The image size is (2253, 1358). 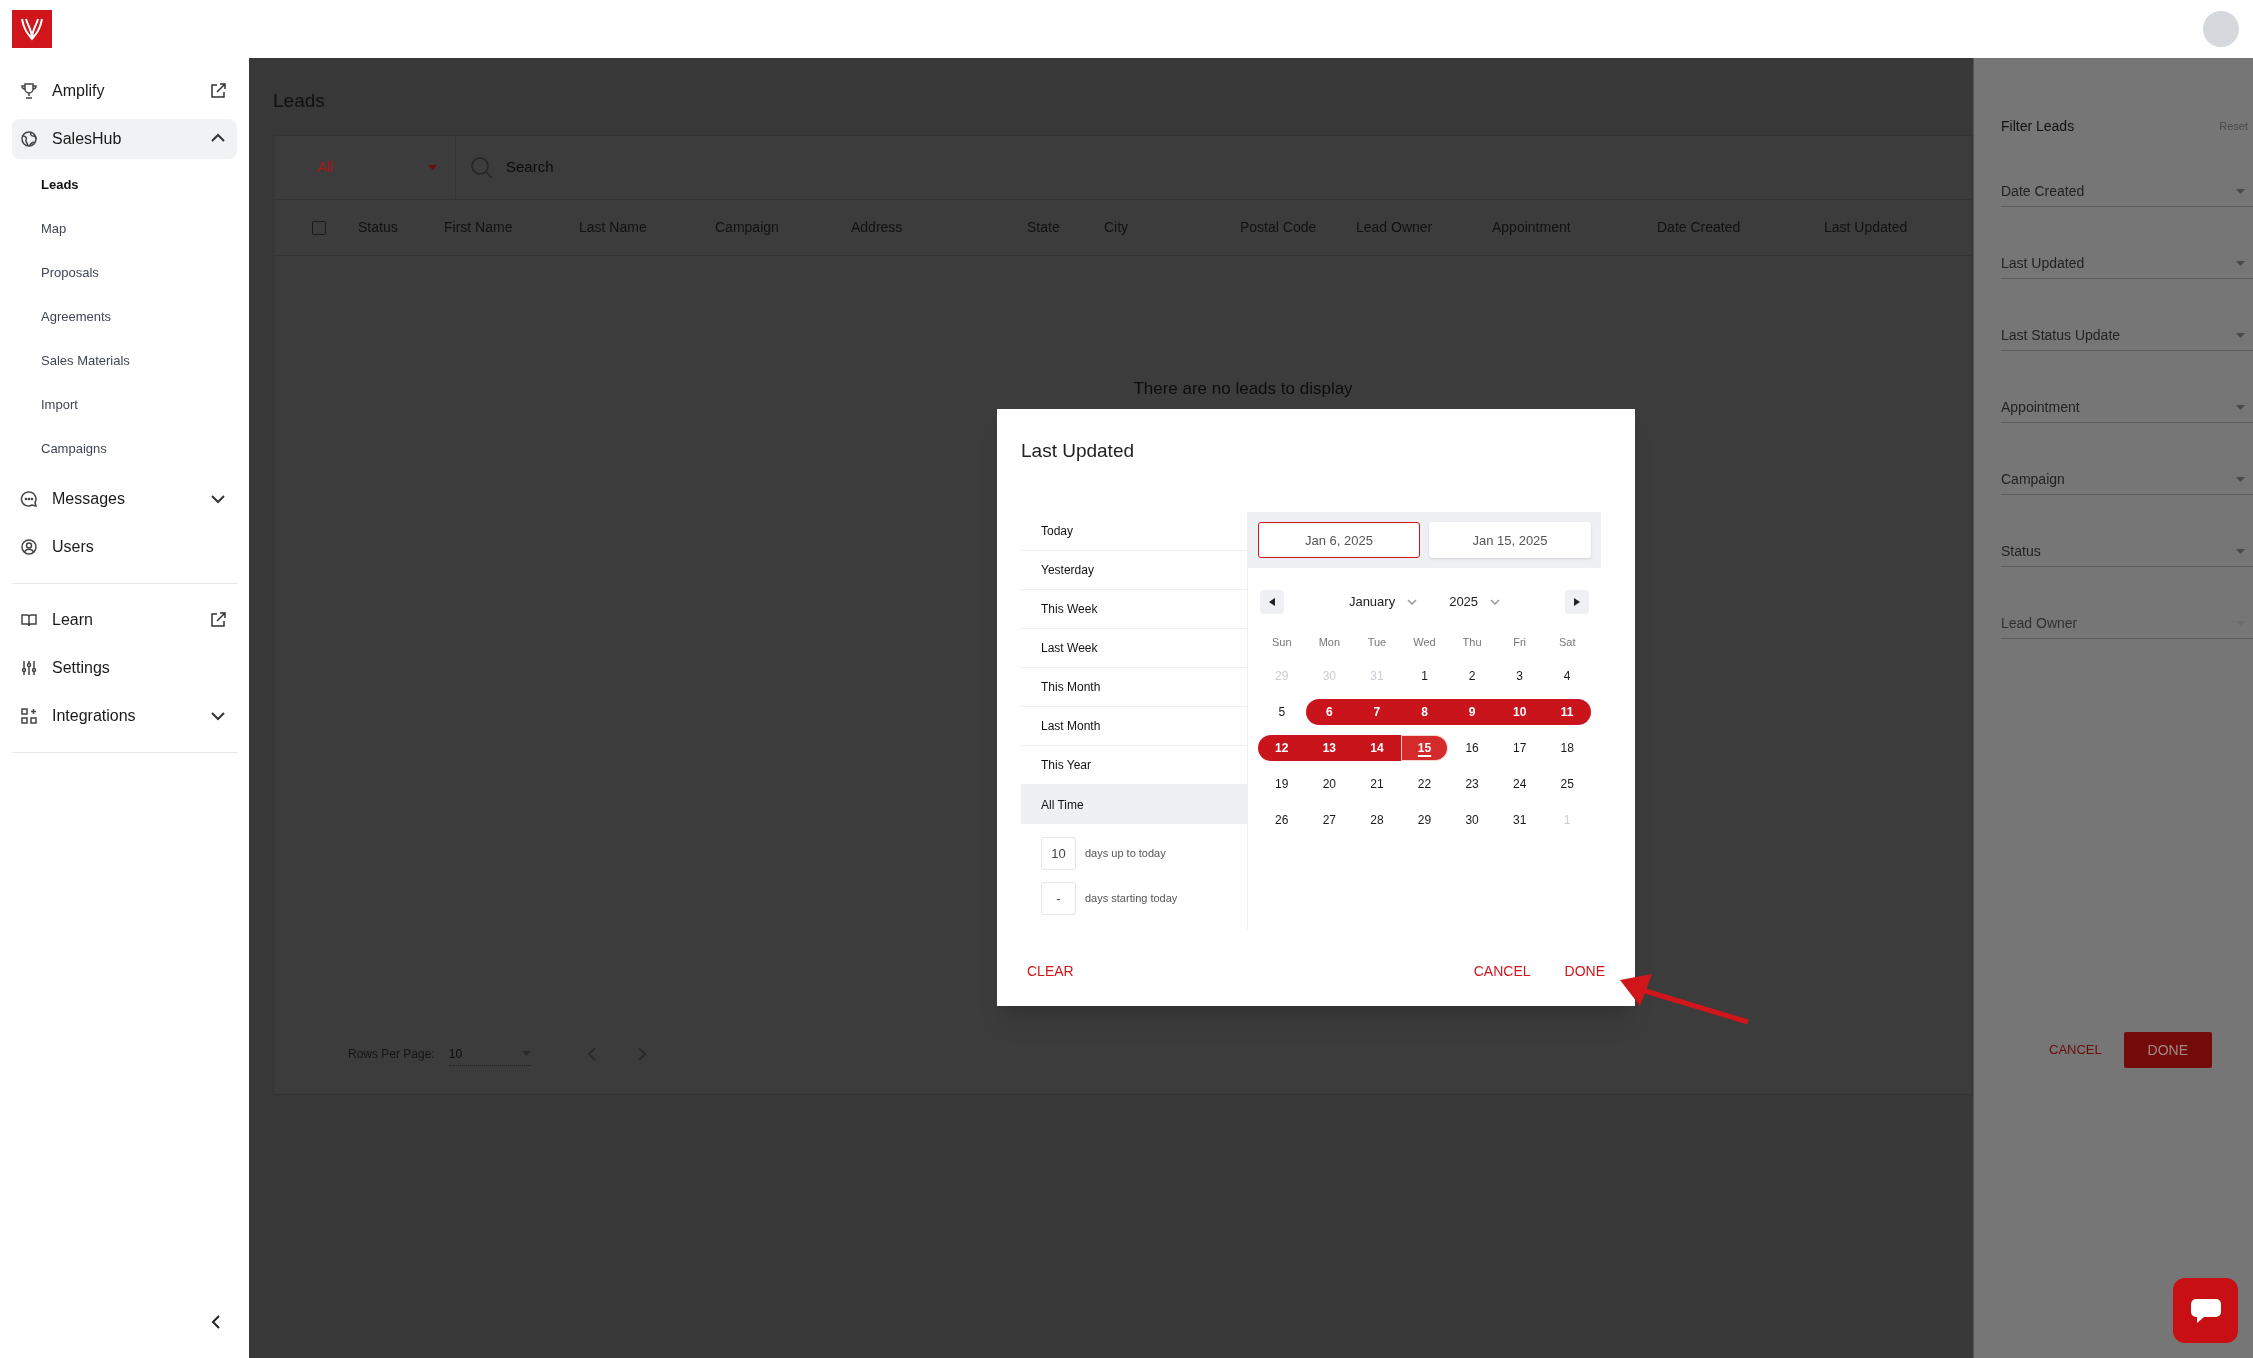 I want to click on calendar-day: 17, so click(x=1519, y=748).